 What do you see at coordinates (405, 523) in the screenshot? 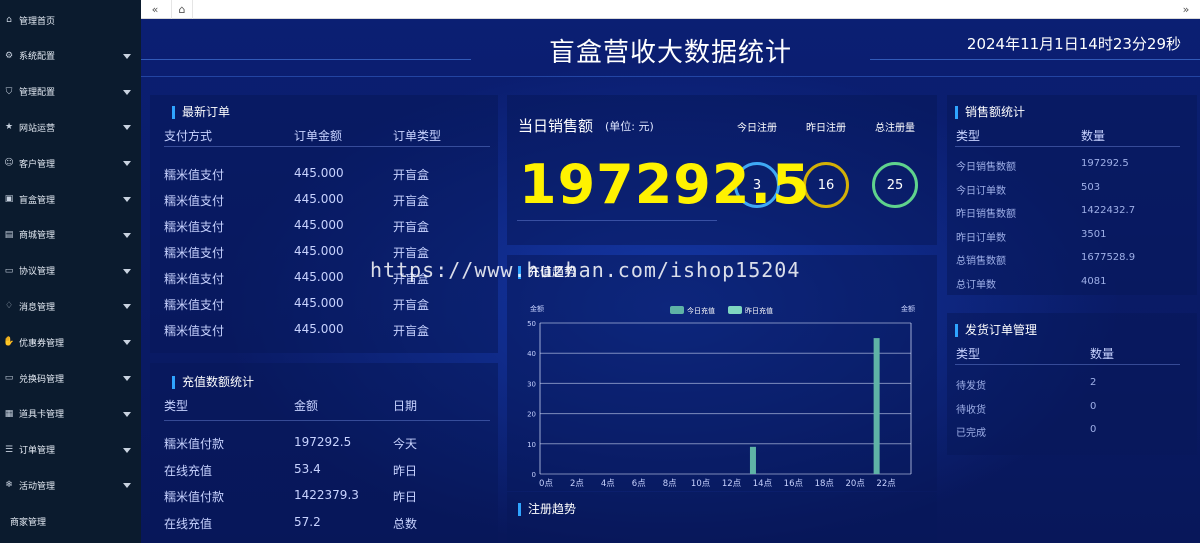
I see `table-cell: 总数` at bounding box center [405, 523].